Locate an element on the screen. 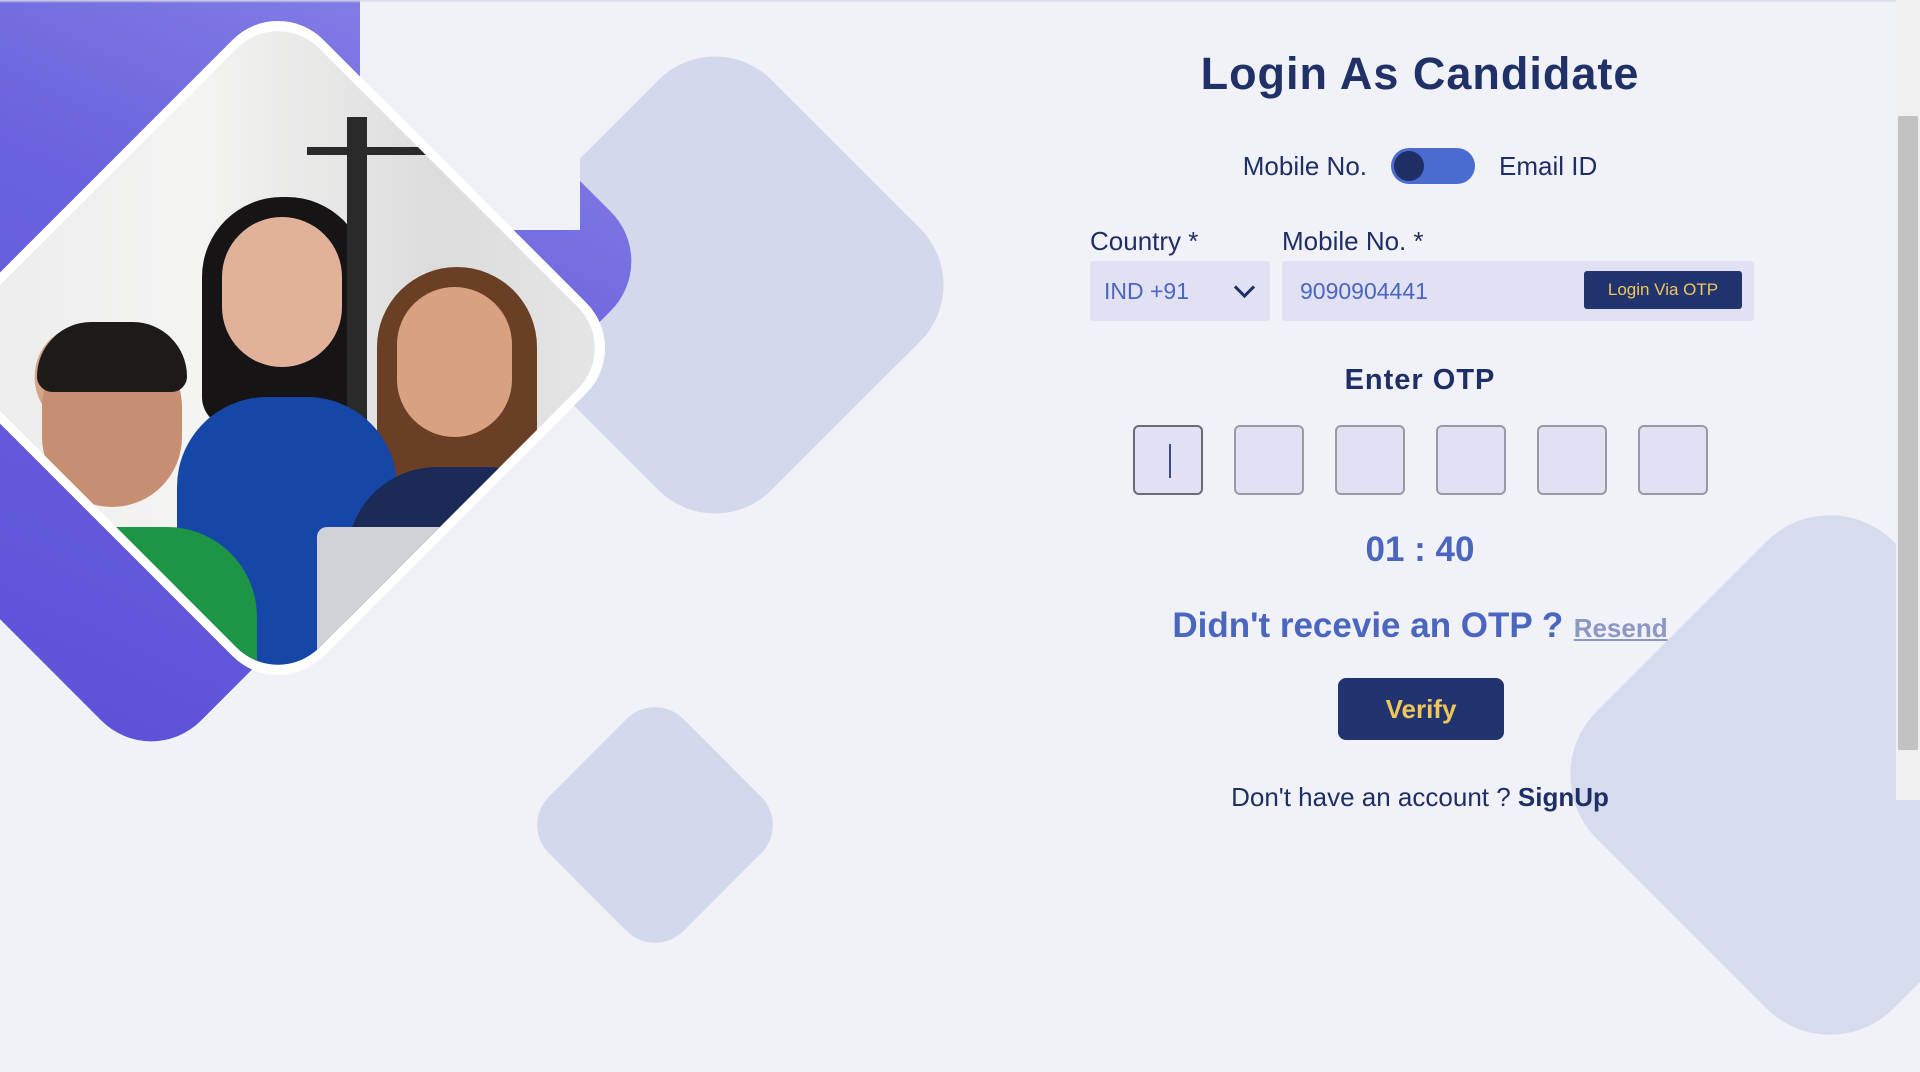 This screenshot has height=1072, width=1920. signup-row: Don't have an account ? SignUp is located at coordinates (1420, 797).